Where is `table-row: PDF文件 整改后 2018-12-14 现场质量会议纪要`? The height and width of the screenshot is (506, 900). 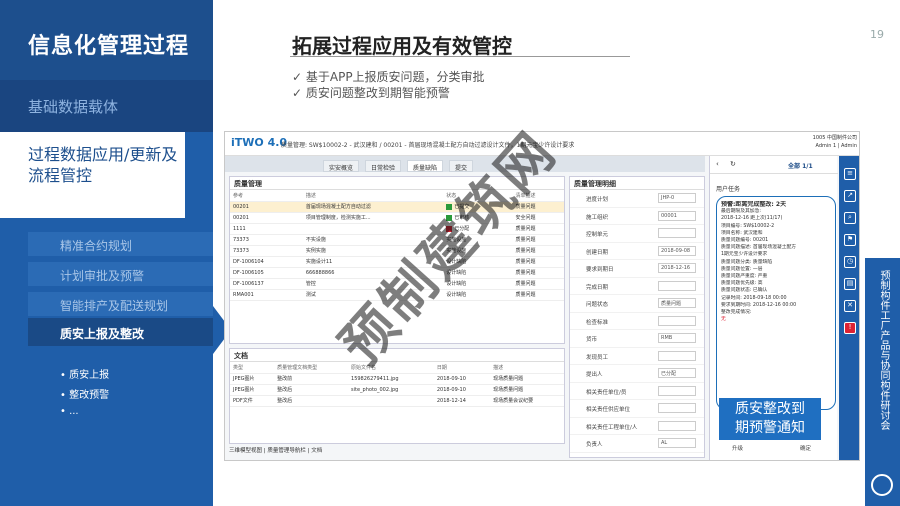
table-row: PDF文件 整改后 2018-12-14 现场质量会议纪要 is located at coordinates (397, 401).